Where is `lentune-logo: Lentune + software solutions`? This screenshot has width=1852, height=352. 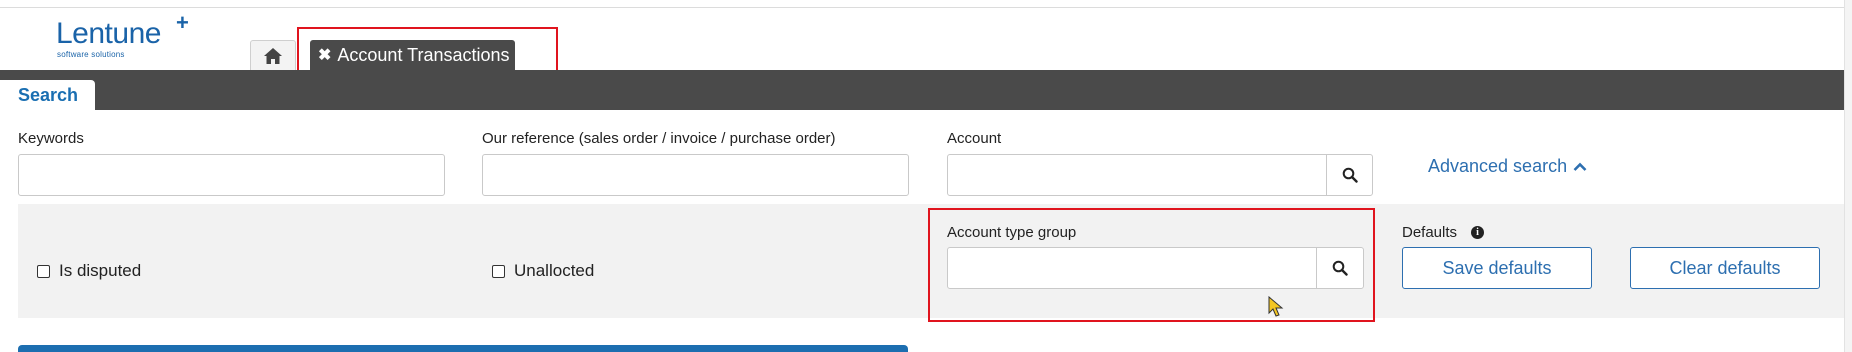
lentune-logo: Lentune + software solutions is located at coordinates (136, 38).